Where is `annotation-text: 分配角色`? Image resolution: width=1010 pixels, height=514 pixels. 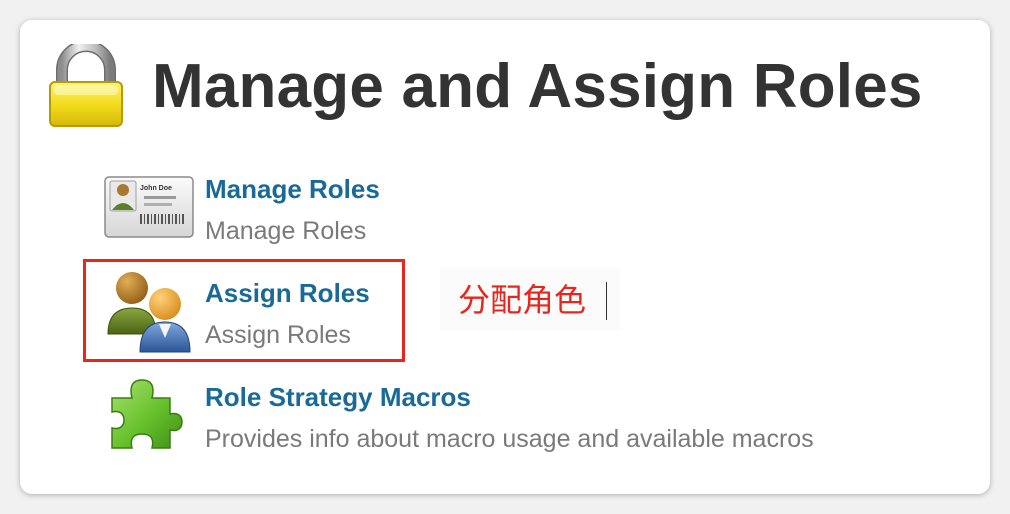
annotation-text: 分配角色 is located at coordinates (522, 300).